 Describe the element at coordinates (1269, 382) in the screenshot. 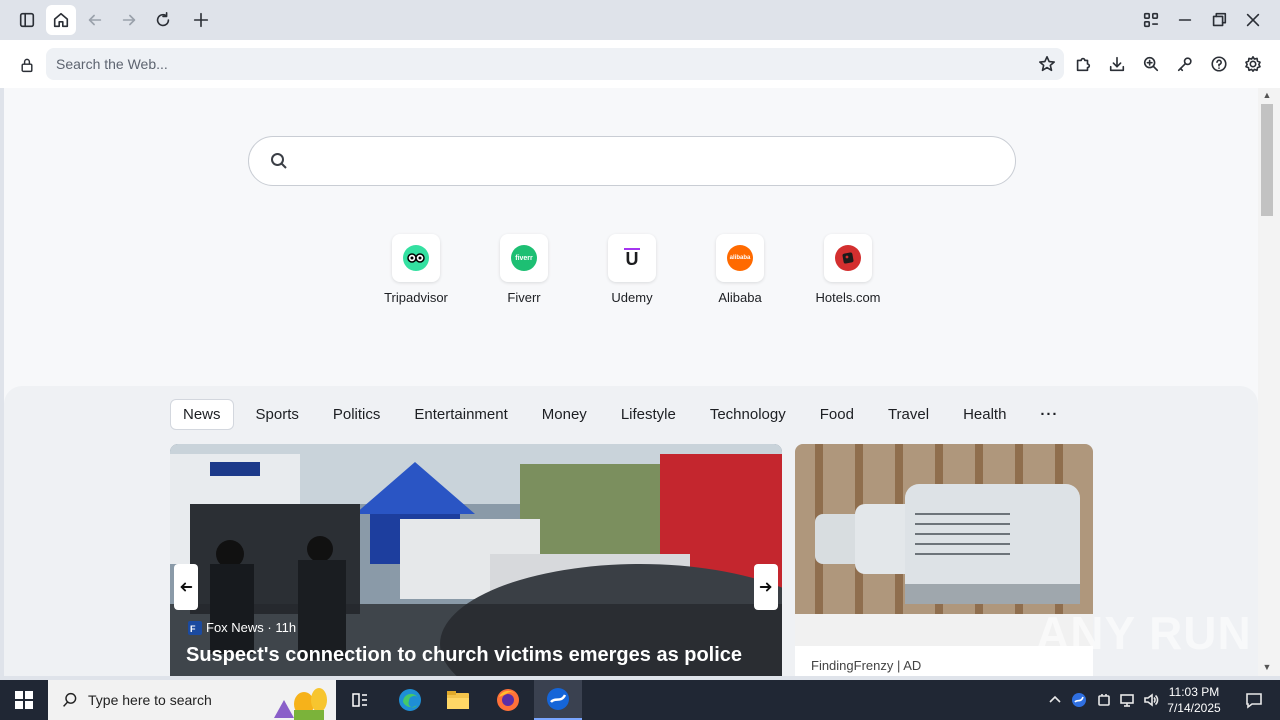

I see `vertical-scrollbar: ▲ ▼` at that location.